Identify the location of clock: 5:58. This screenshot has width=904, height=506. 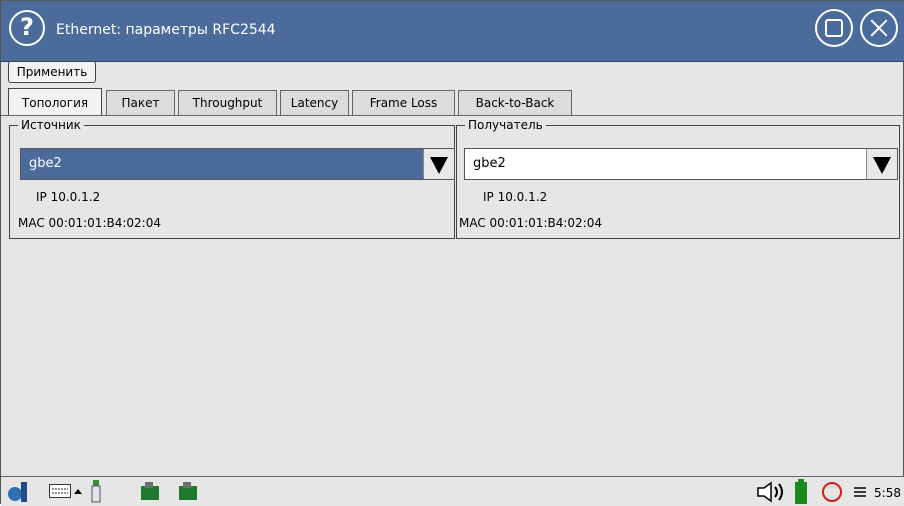
(887, 493).